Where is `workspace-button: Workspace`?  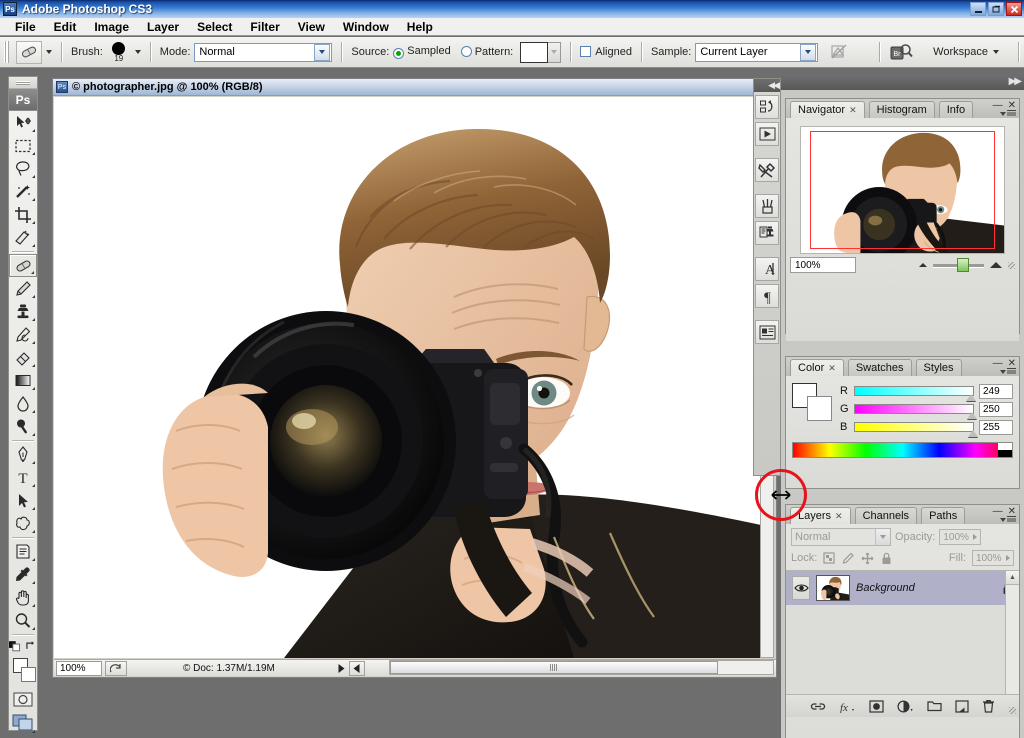
workspace-button: Workspace is located at coordinates (966, 52).